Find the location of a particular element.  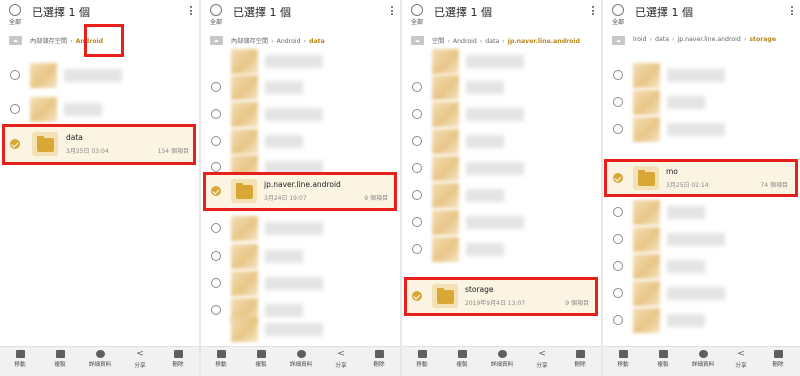

breadcrumb-current: data is located at coordinates (317, 41).